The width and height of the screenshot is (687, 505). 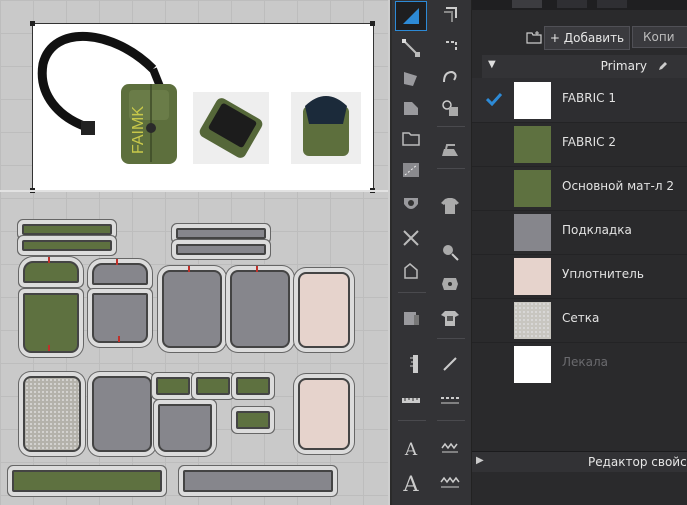 What do you see at coordinates (450, 150) in the screenshot?
I see `steam-tool` at bounding box center [450, 150].